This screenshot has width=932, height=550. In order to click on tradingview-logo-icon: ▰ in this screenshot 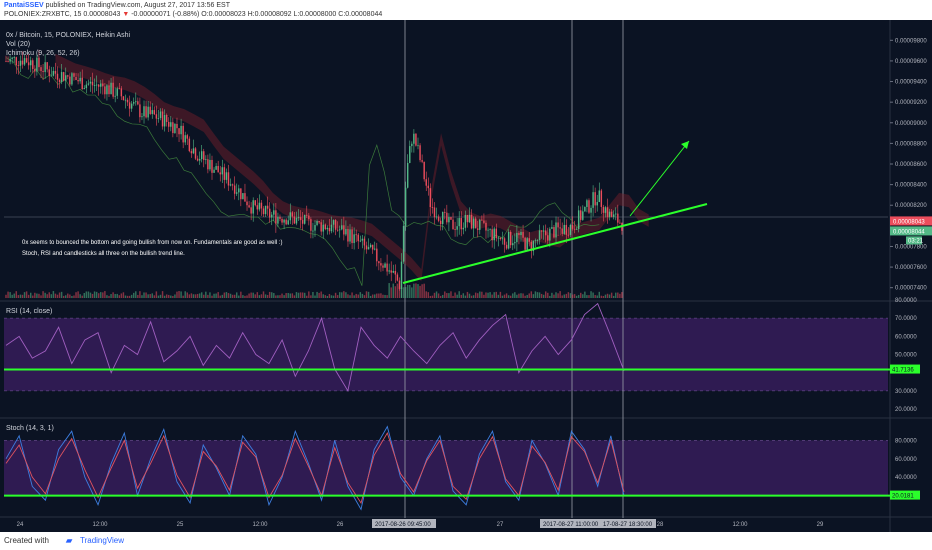, I will do `click(69, 540)`.